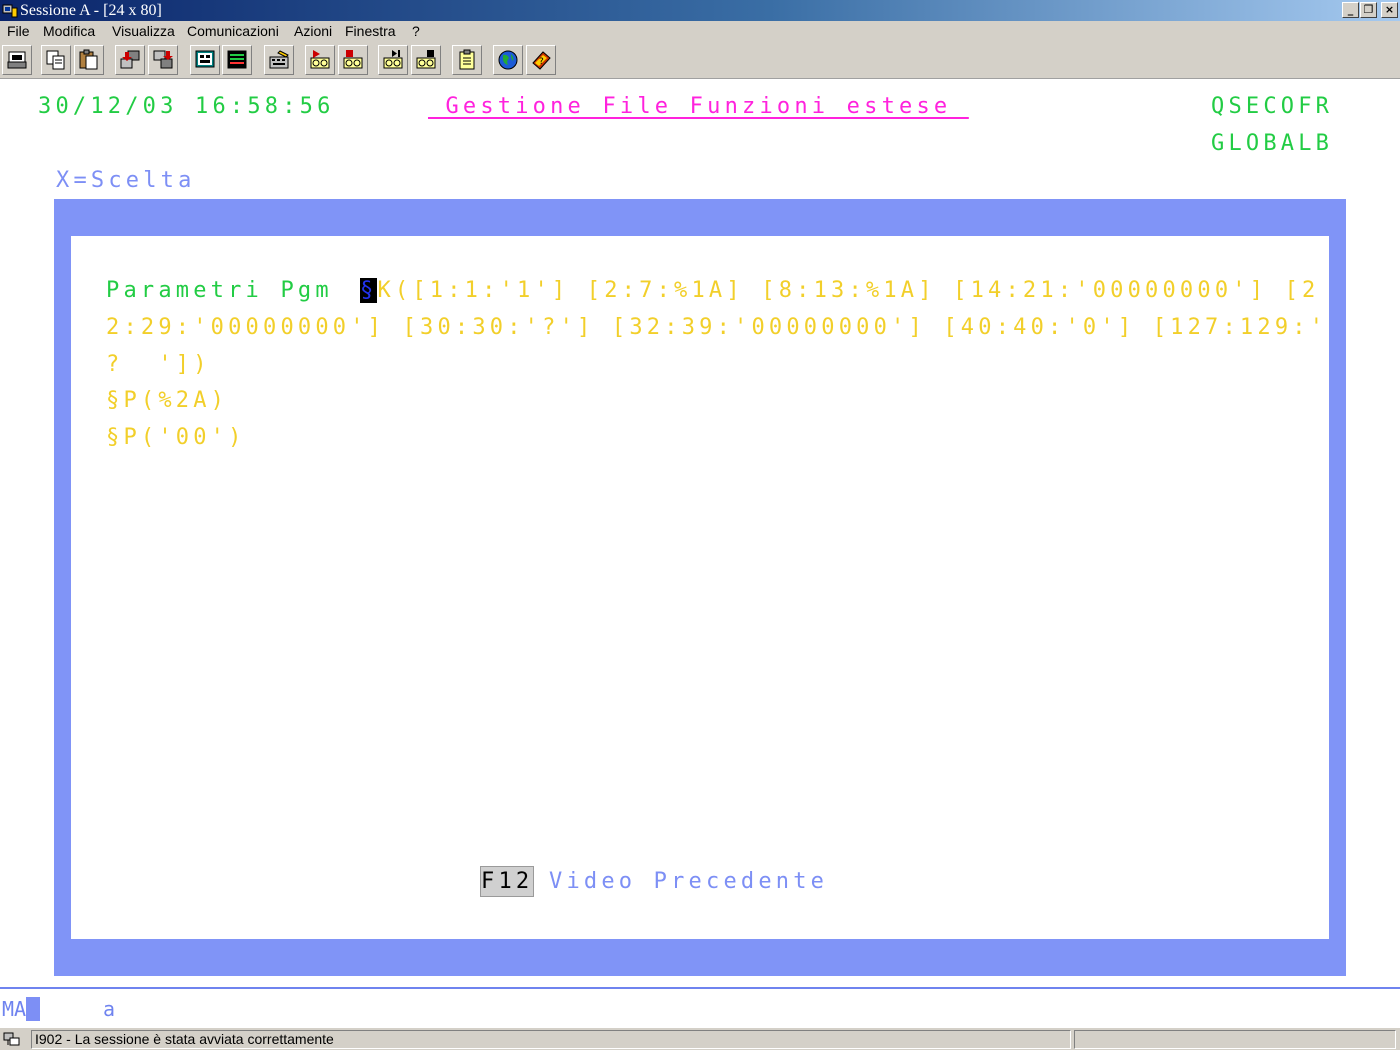 The width and height of the screenshot is (1400, 1050). I want to click on screen-title: Gestione File Funzioni estese, so click(698, 106).